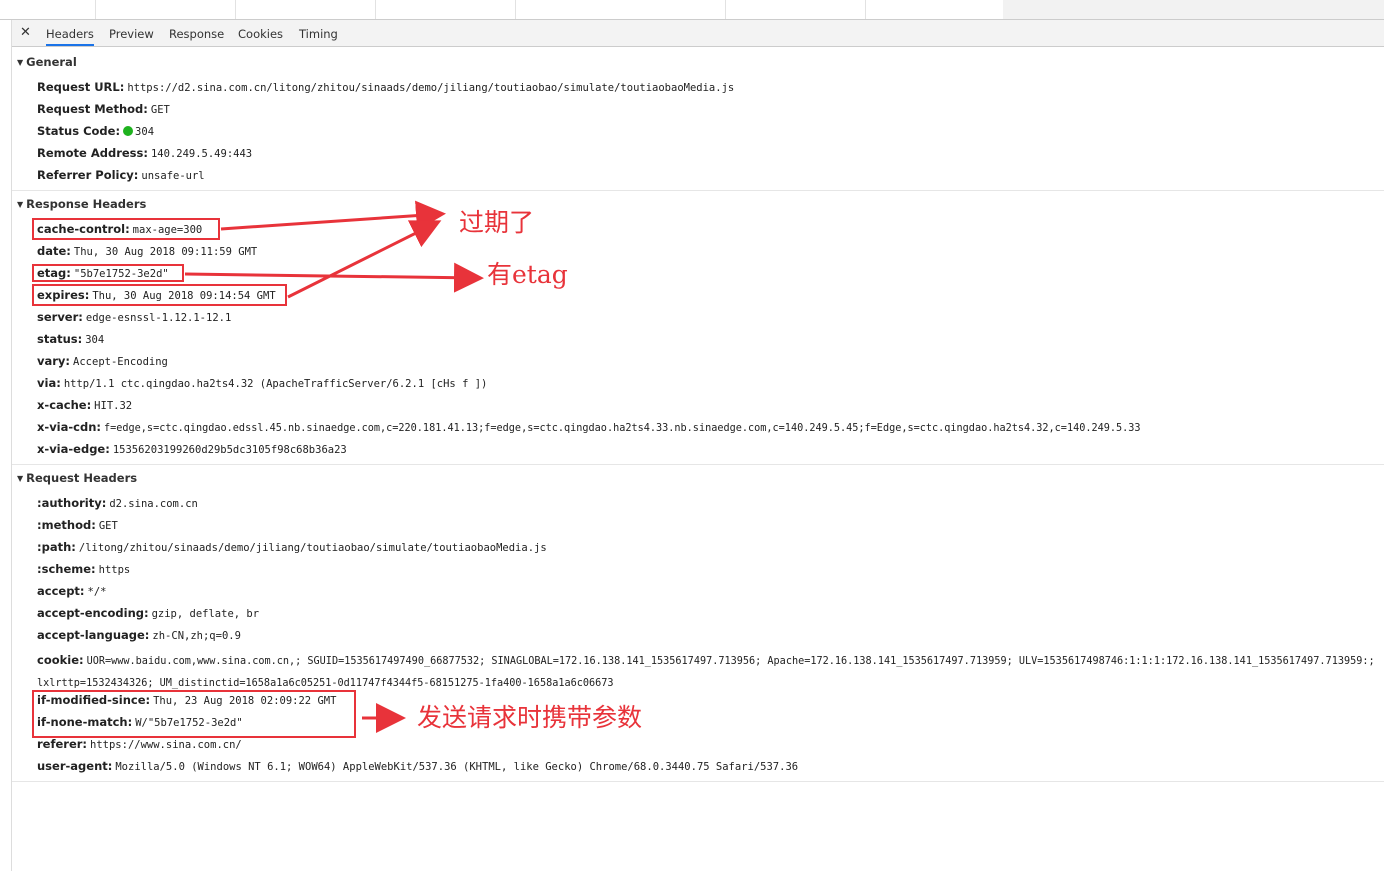 This screenshot has height=871, width=1384. I want to click on arrow-etag, so click(334, 277).